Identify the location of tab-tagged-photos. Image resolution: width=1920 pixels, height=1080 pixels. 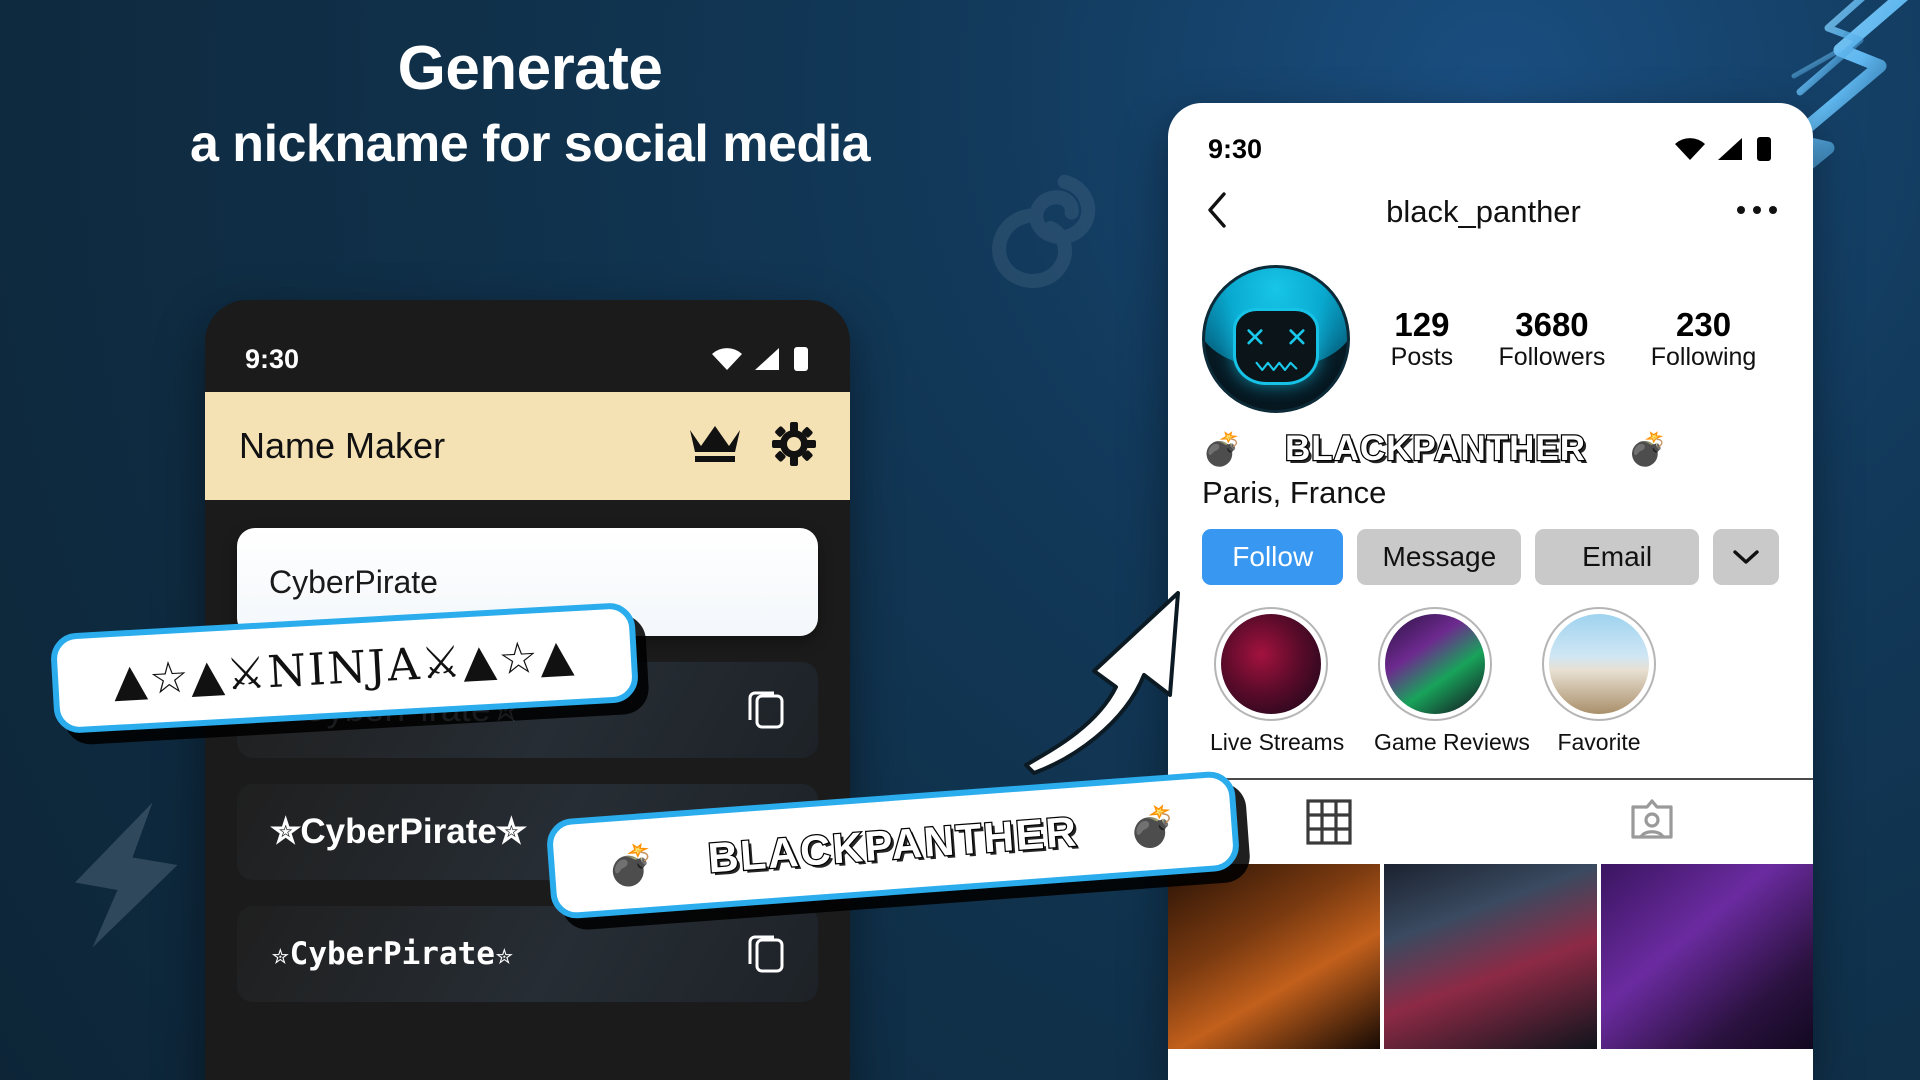
(1652, 822).